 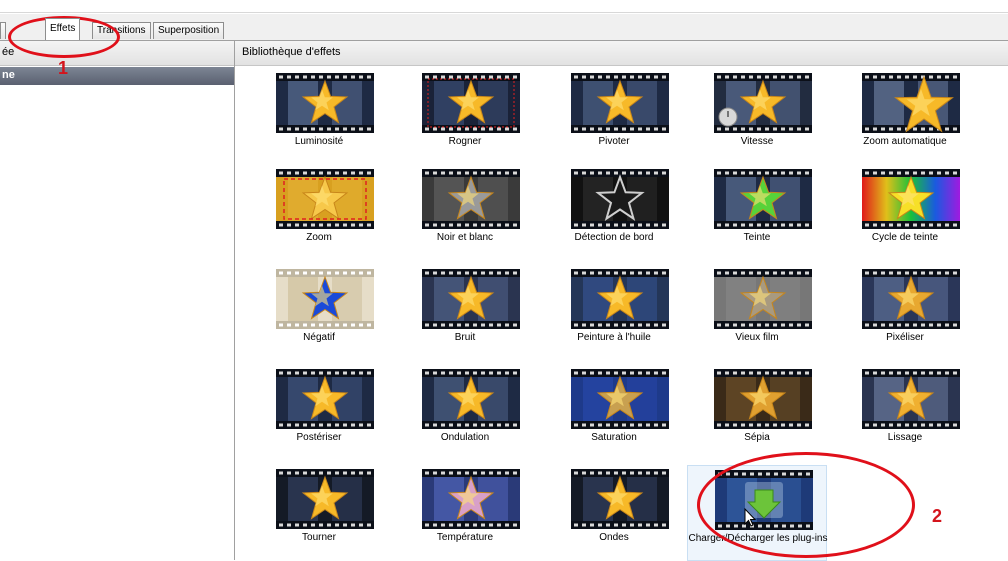 I want to click on effect-item: Pivoter, so click(x=614, y=117).